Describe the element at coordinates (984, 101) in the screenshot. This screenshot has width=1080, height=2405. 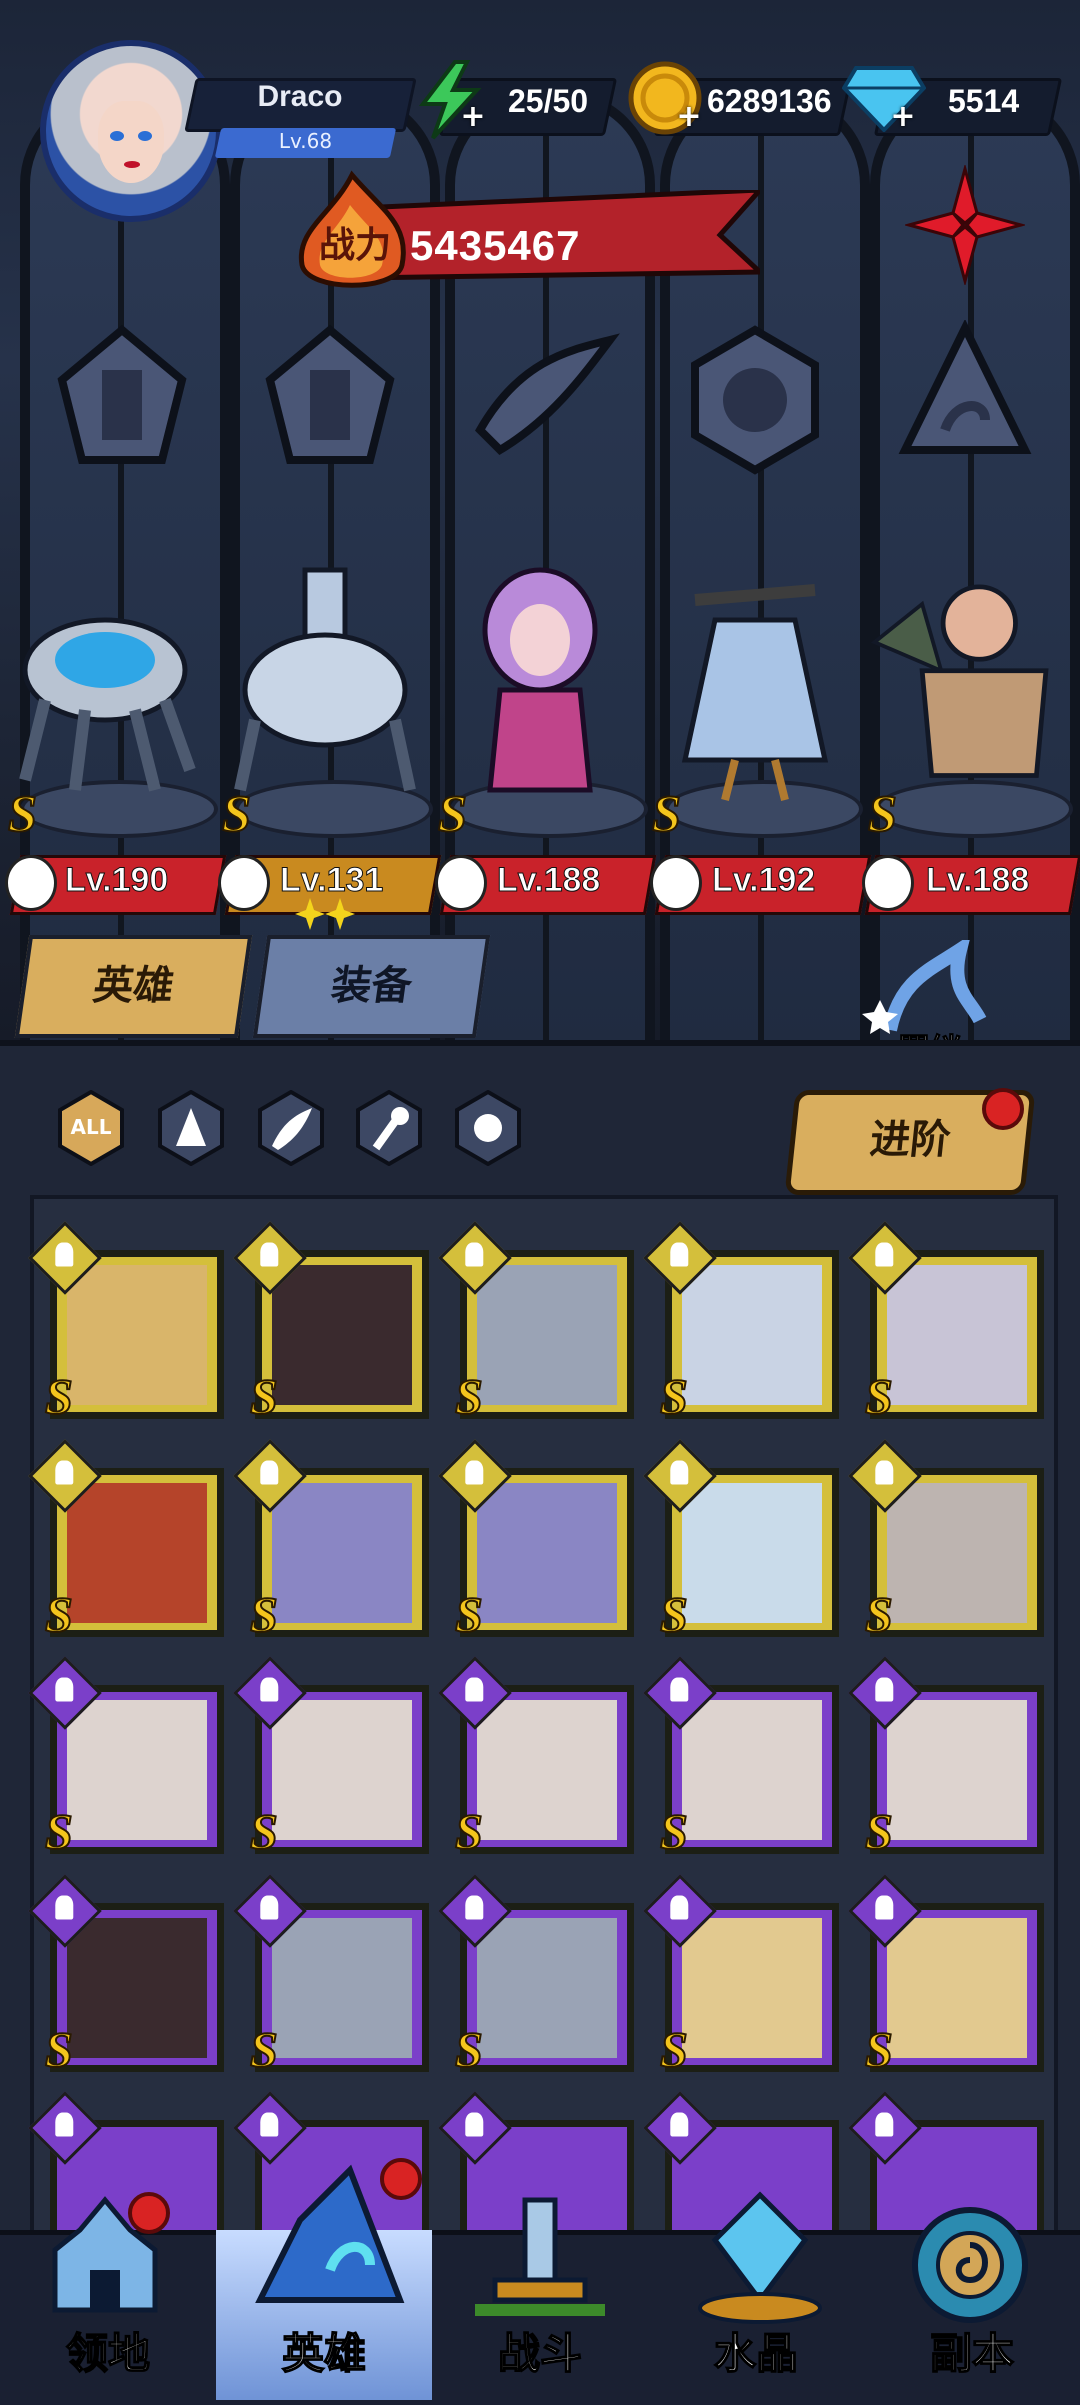
I see `gem-value: 5514` at that location.